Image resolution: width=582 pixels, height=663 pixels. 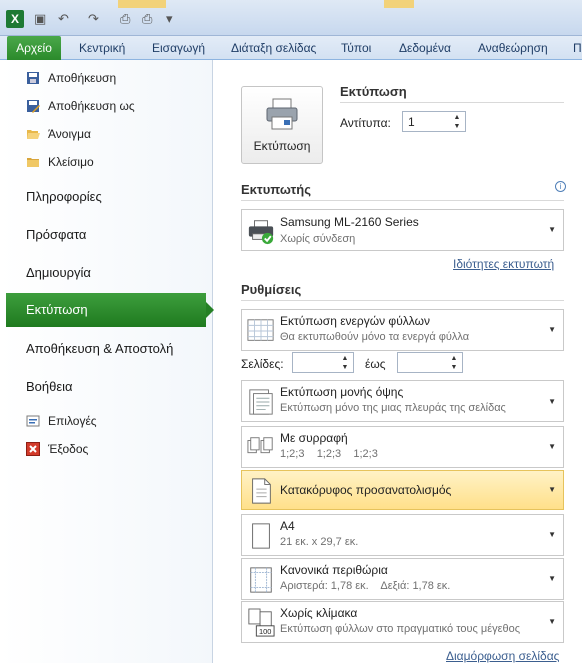 I want to click on tab-review: Αναθεώρηση, so click(x=513, y=48).